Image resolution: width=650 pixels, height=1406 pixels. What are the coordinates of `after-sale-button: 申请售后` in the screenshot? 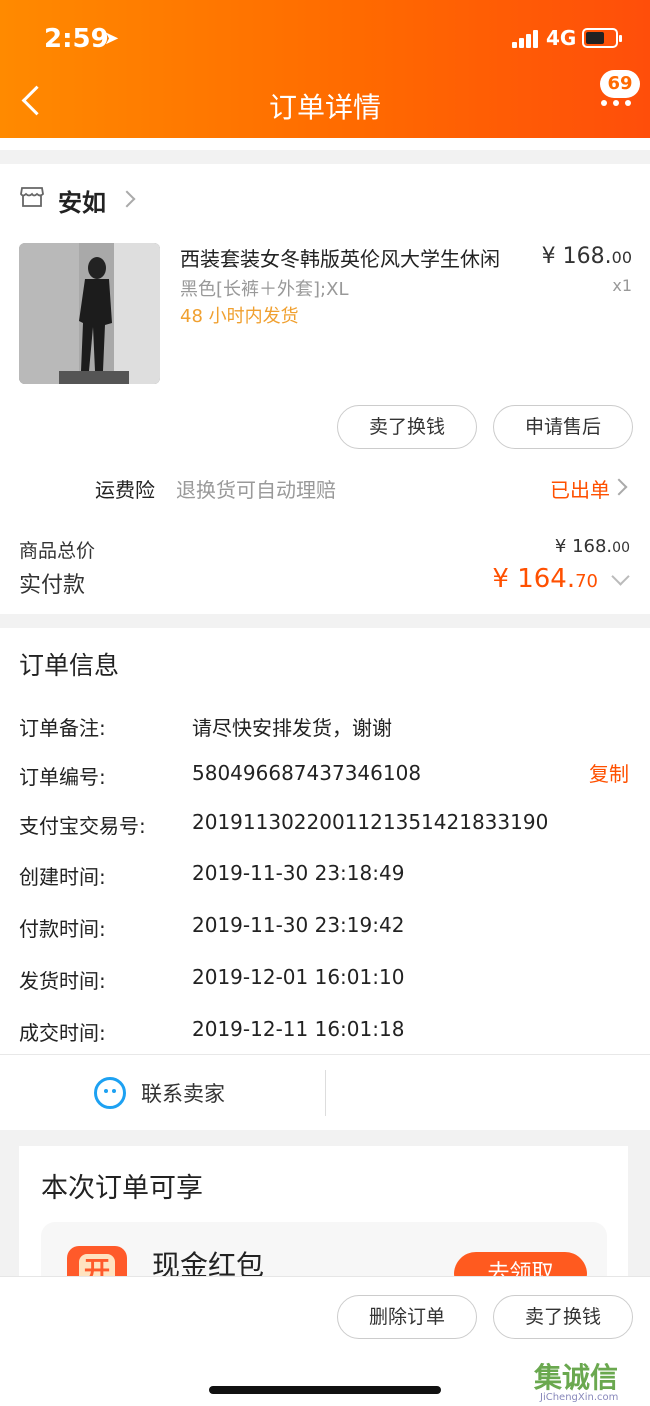 It's located at (563, 427).